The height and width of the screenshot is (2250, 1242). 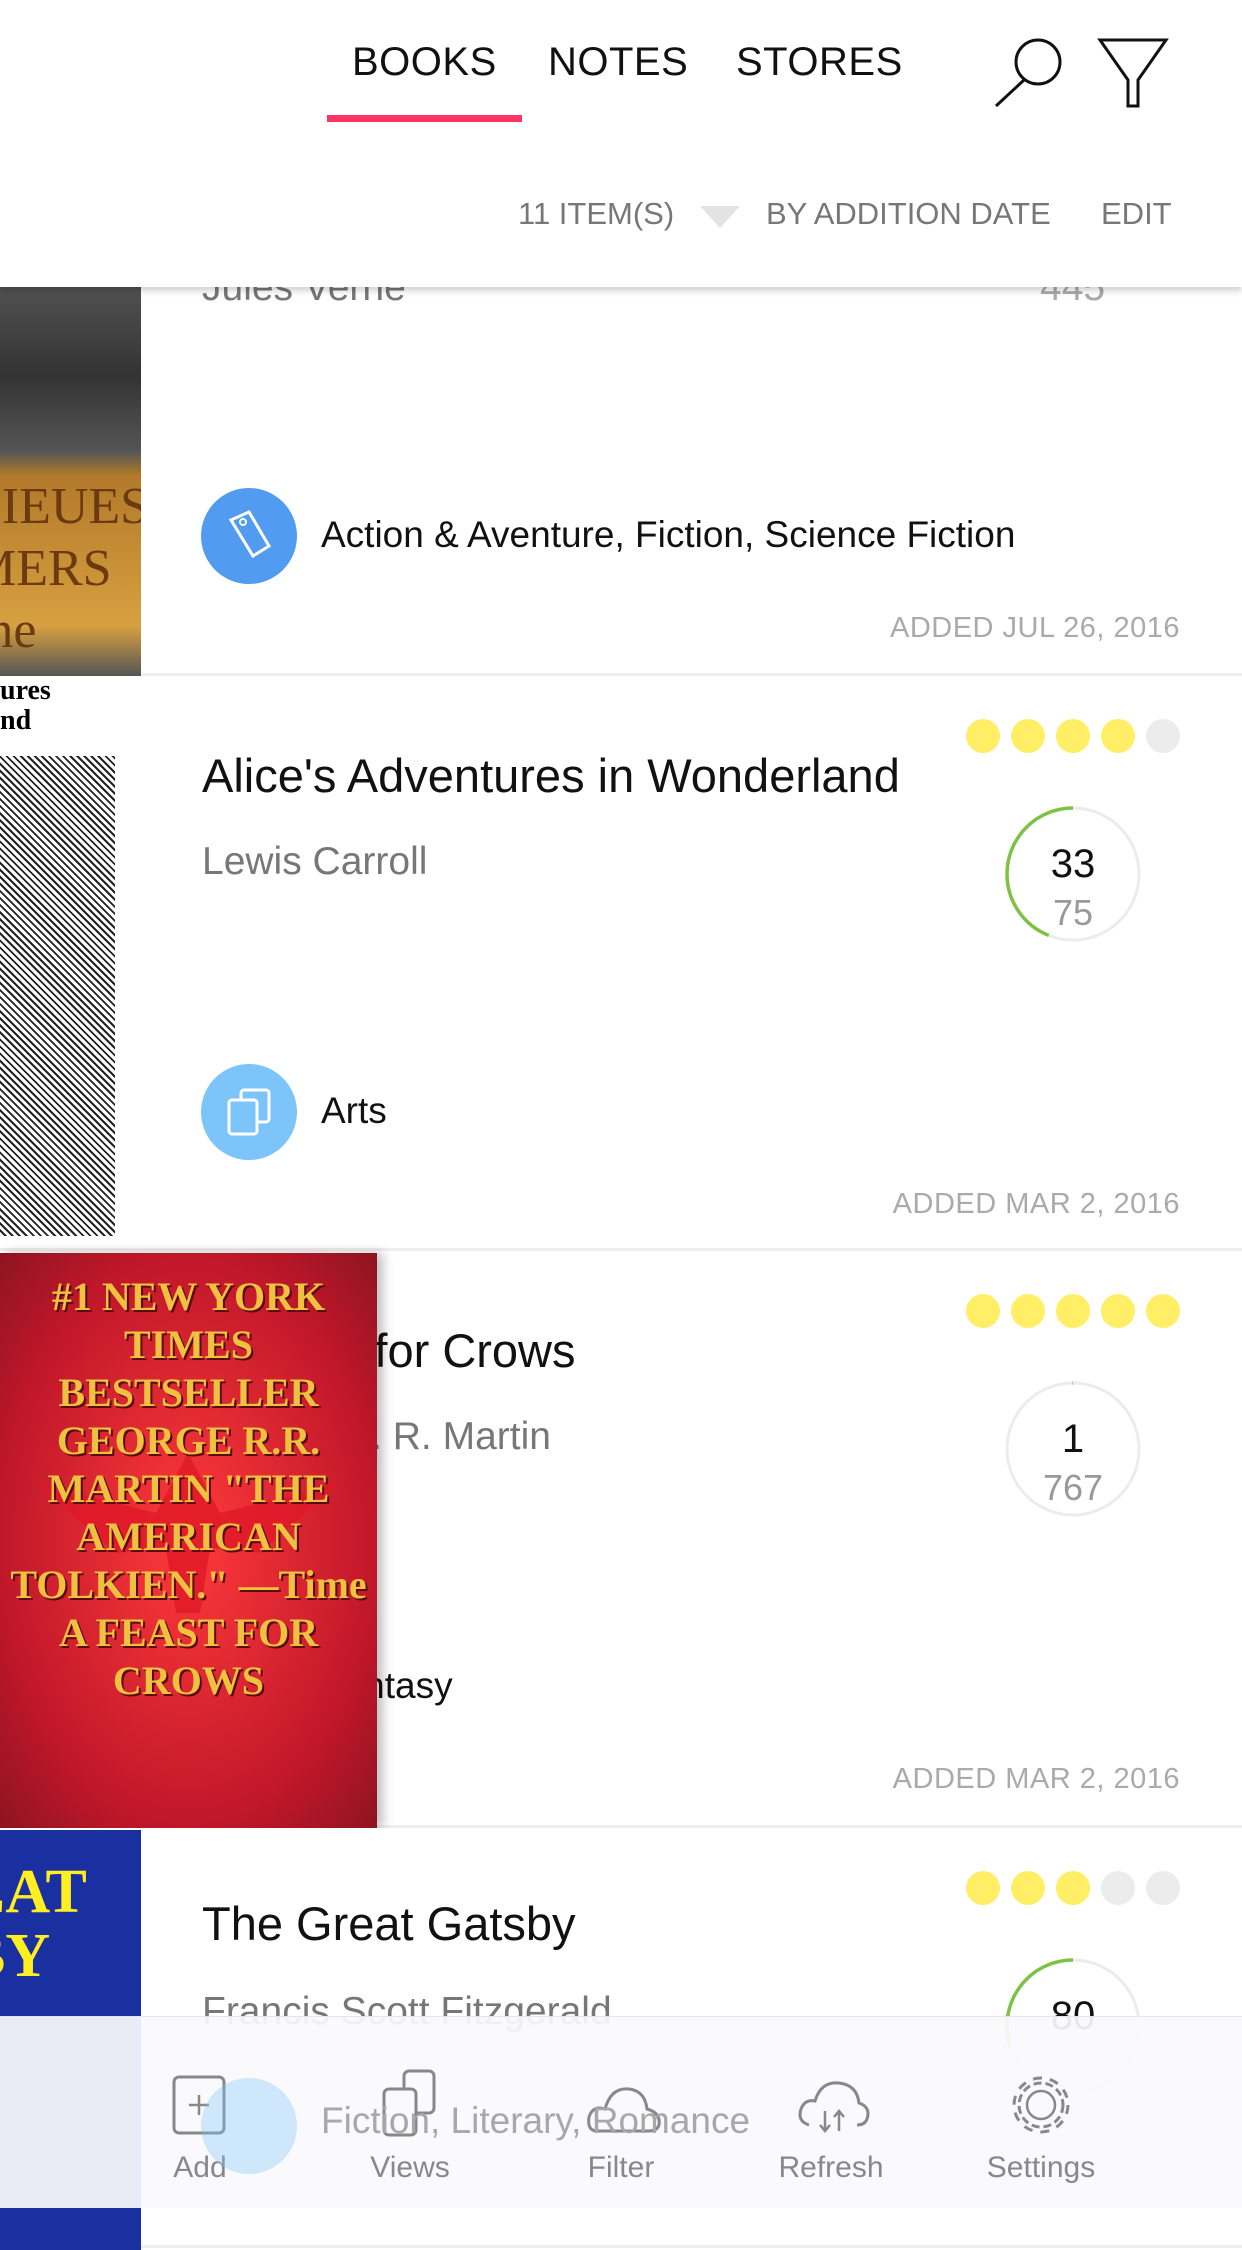 I want to click on cloud-sync-icon, so click(x=834, y=2107).